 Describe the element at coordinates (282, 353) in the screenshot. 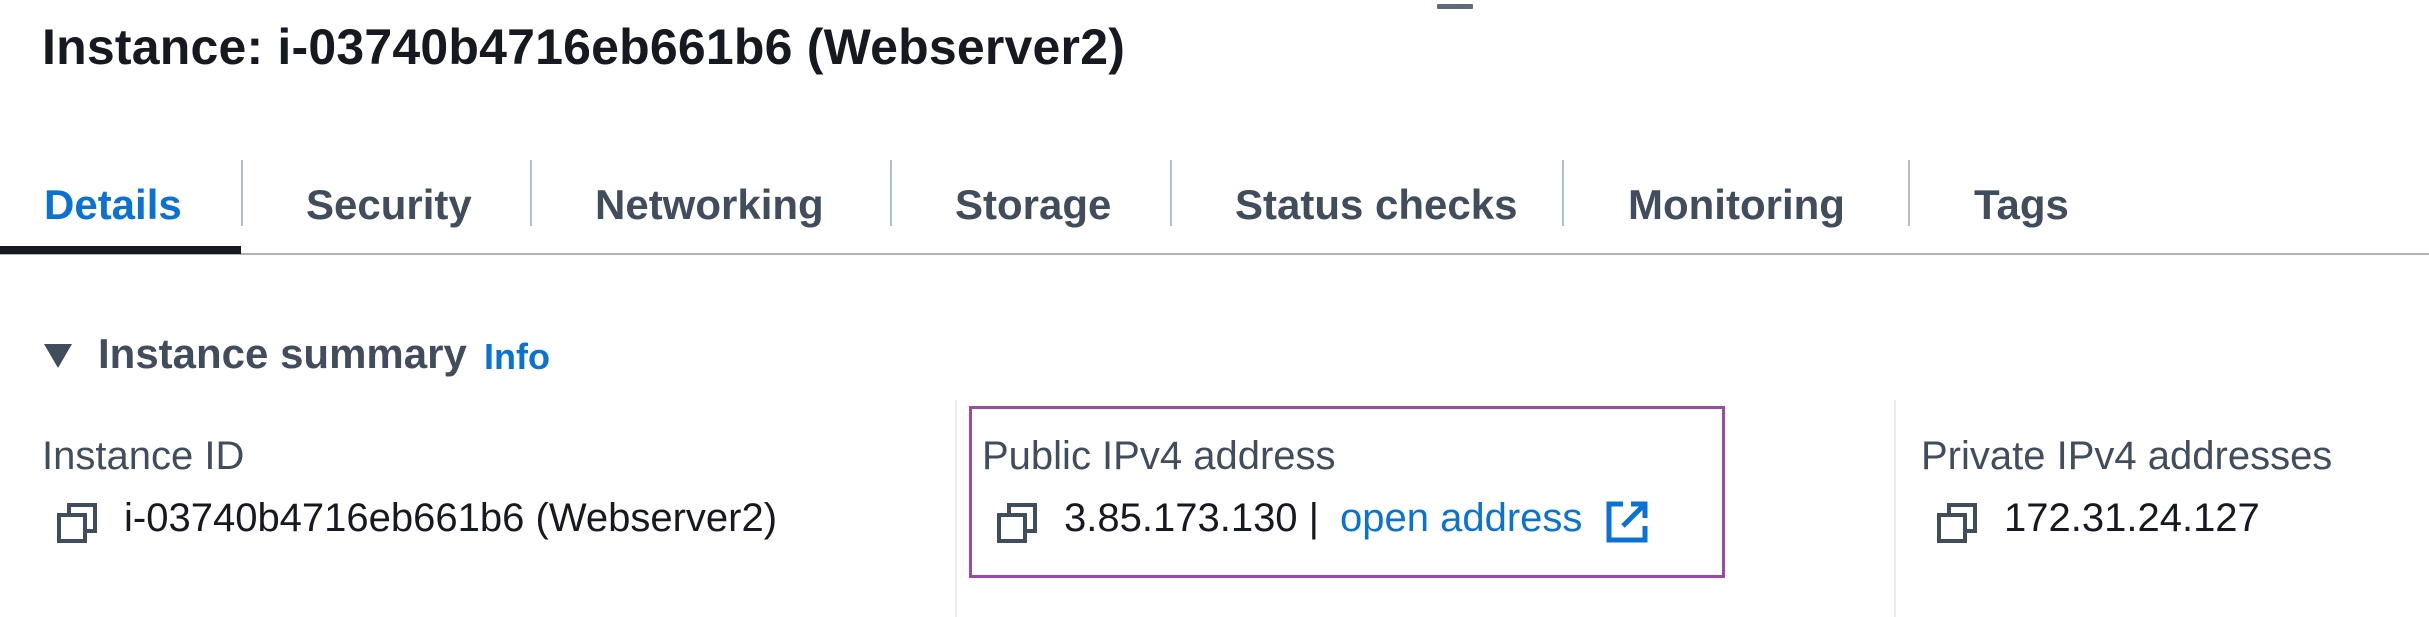

I see `section-title: Instance summary` at that location.